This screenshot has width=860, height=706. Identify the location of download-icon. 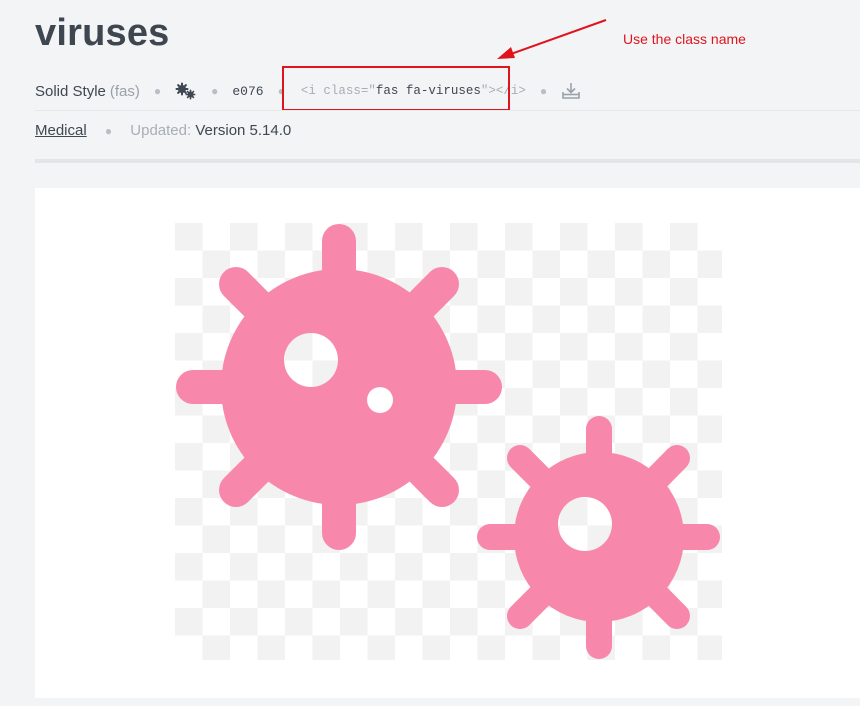
(571, 91).